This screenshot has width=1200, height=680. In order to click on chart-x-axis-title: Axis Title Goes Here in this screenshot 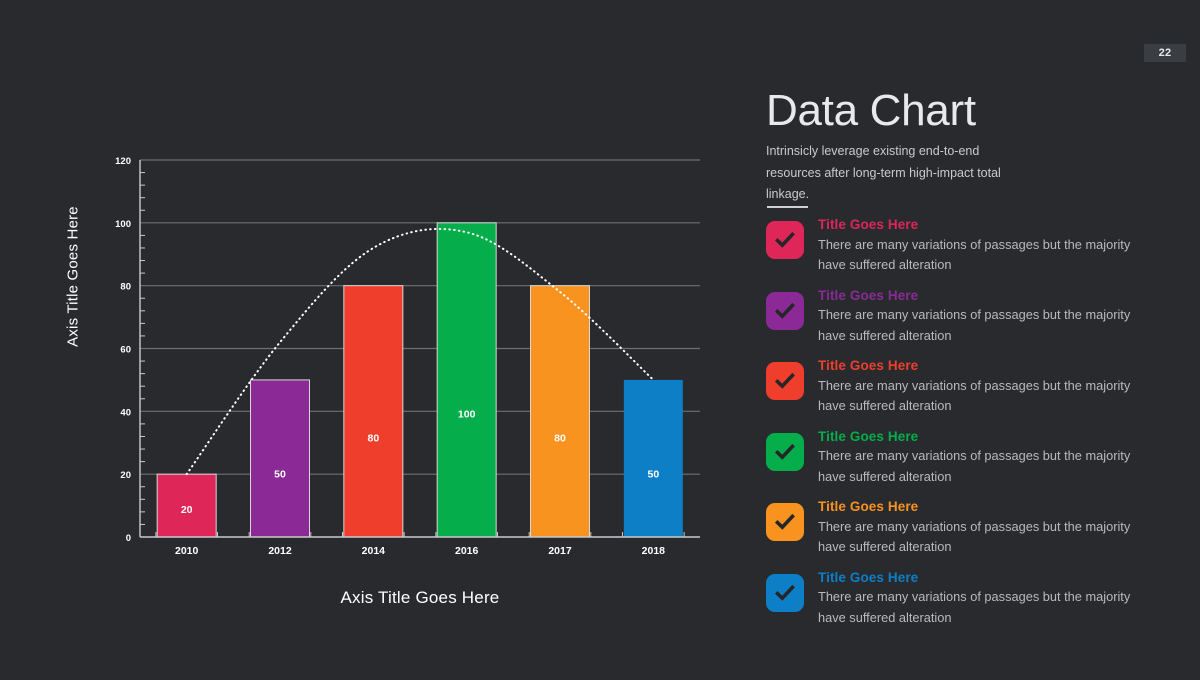, I will do `click(420, 597)`.